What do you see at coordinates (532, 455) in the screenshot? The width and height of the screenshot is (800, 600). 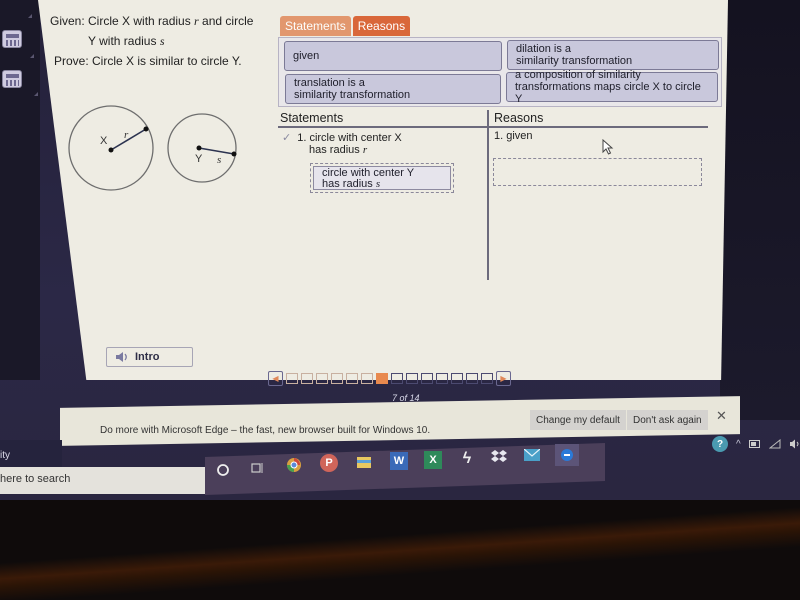 I see `mail-icon` at bounding box center [532, 455].